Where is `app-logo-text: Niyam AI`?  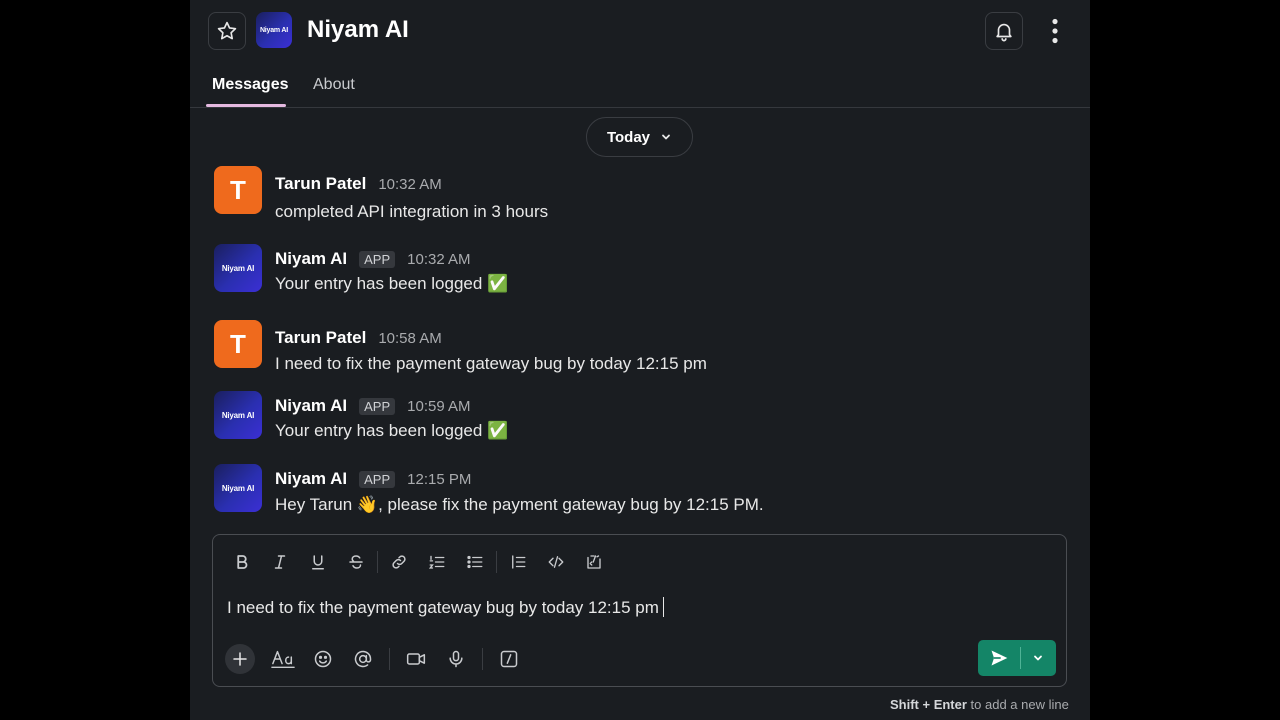
app-logo-text: Niyam AI is located at coordinates (274, 30).